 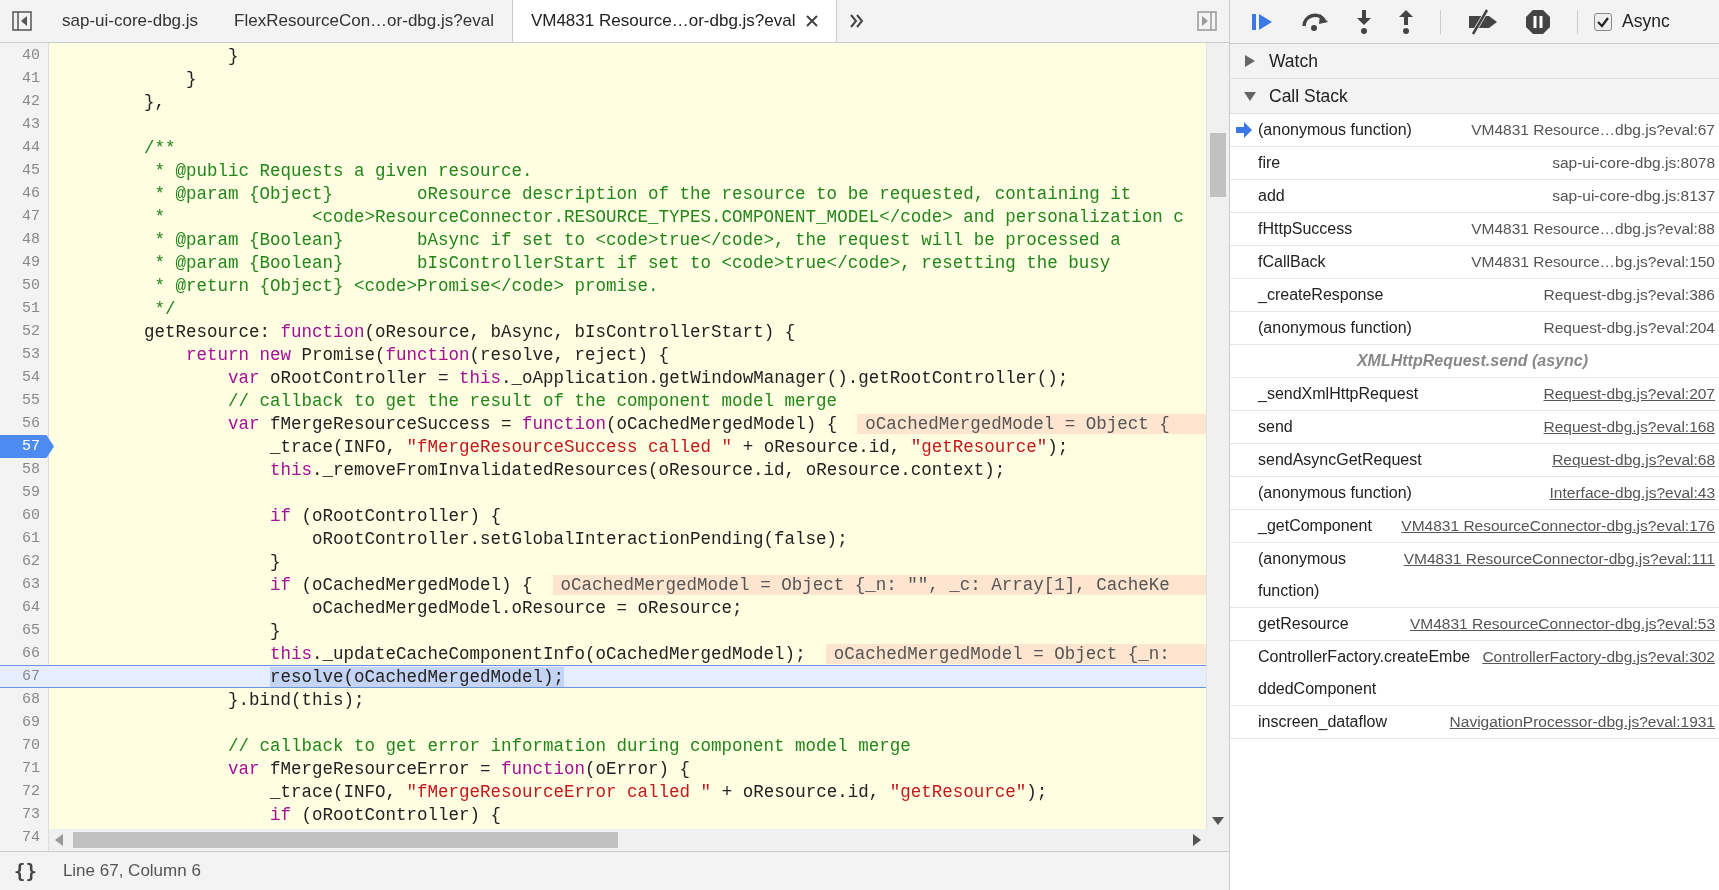 I want to click on code-comment: // callback to get error information during component model merge, so click(x=569, y=745).